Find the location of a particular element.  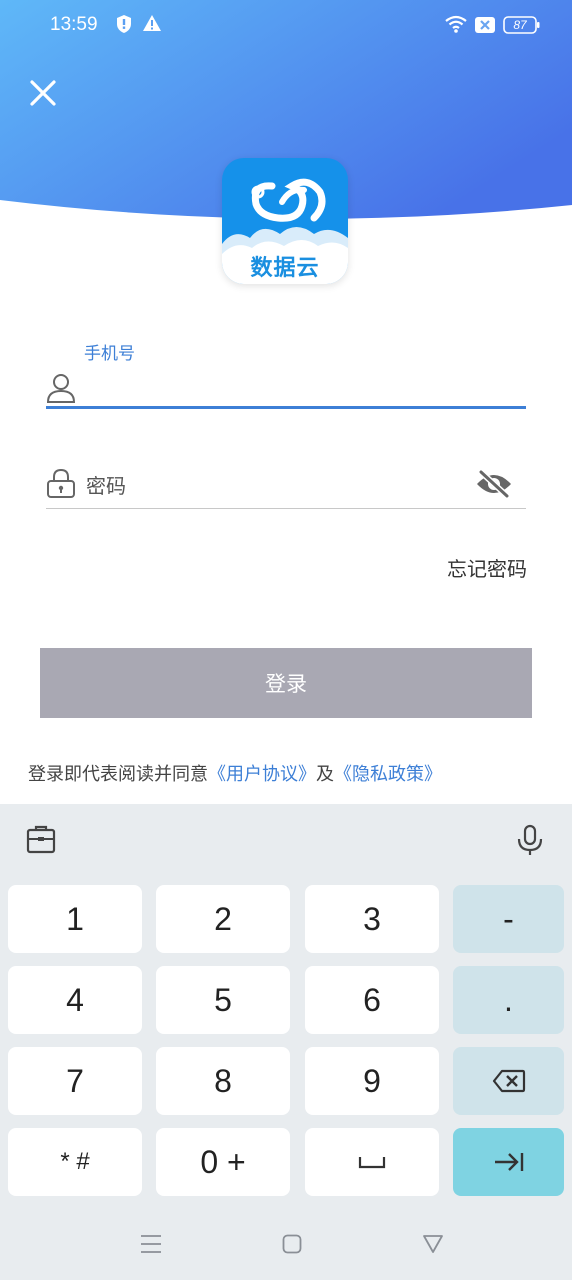

key-6: 6 is located at coordinates (372, 1000).